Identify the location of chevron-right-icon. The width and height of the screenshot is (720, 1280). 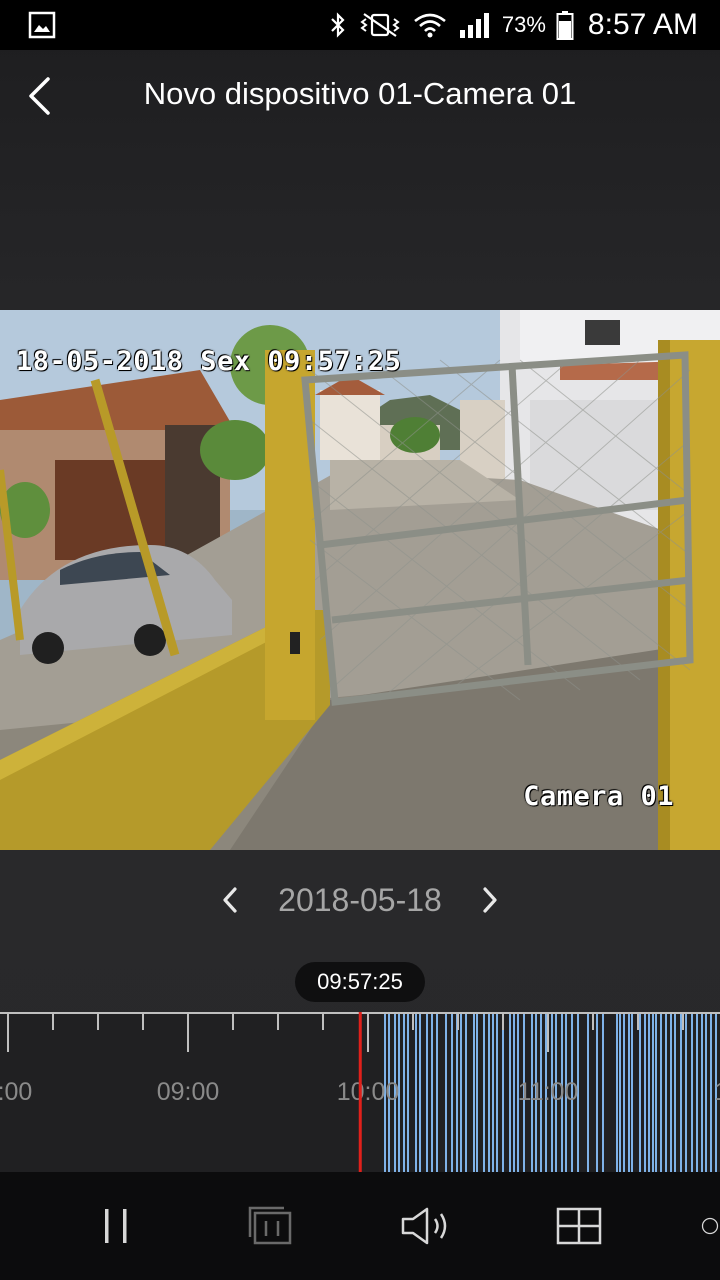
(490, 900).